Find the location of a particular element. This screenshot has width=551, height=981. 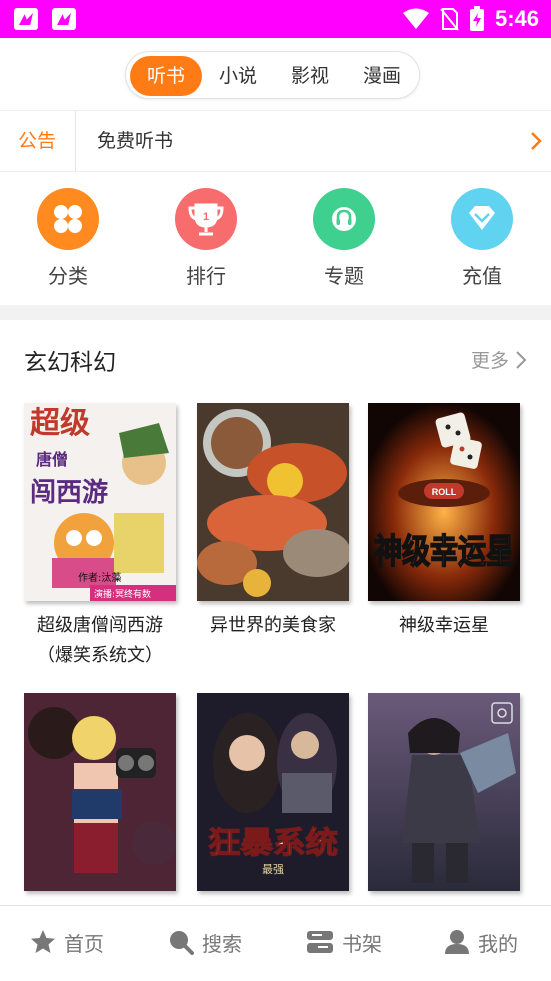

grid-icon is located at coordinates (68, 219).